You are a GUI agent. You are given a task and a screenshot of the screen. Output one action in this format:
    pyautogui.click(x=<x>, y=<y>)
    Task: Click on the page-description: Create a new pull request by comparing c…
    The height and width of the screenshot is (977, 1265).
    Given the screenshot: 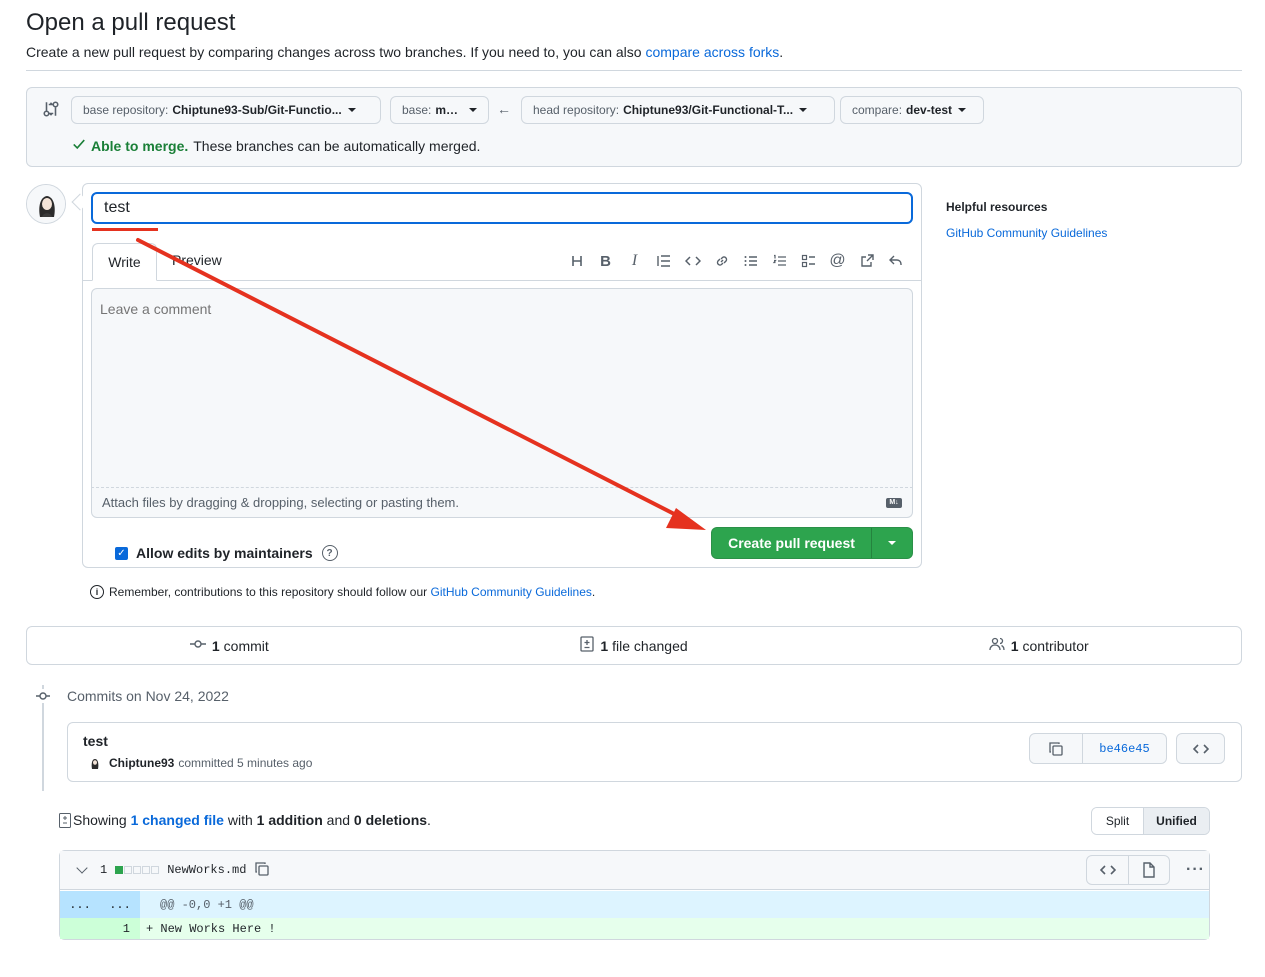 What is the action you would take?
    pyautogui.click(x=405, y=52)
    